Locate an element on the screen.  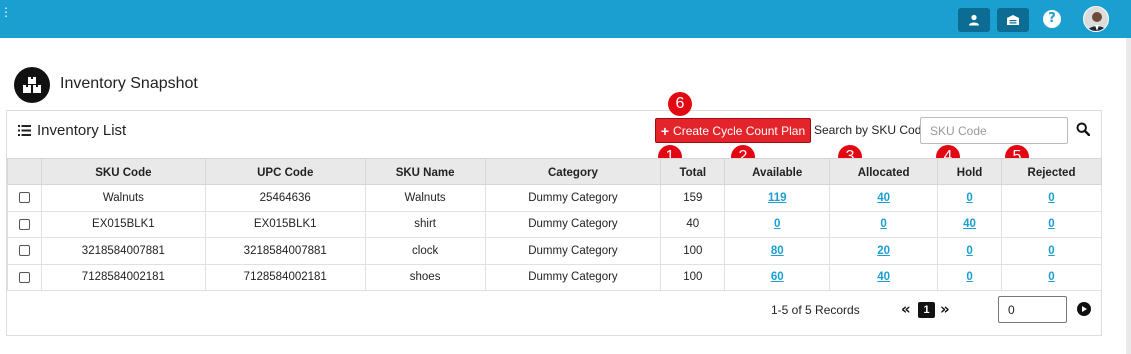
total-cell: 40 is located at coordinates (693, 224).